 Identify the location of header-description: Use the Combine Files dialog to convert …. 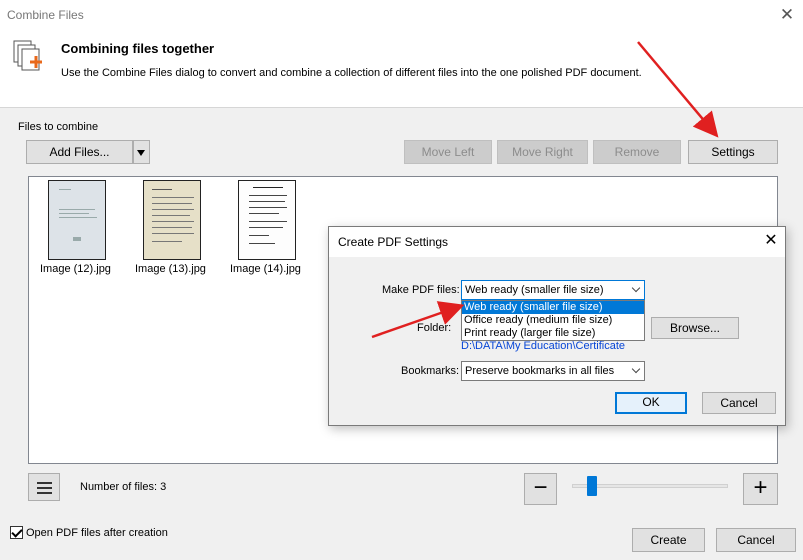
(351, 73).